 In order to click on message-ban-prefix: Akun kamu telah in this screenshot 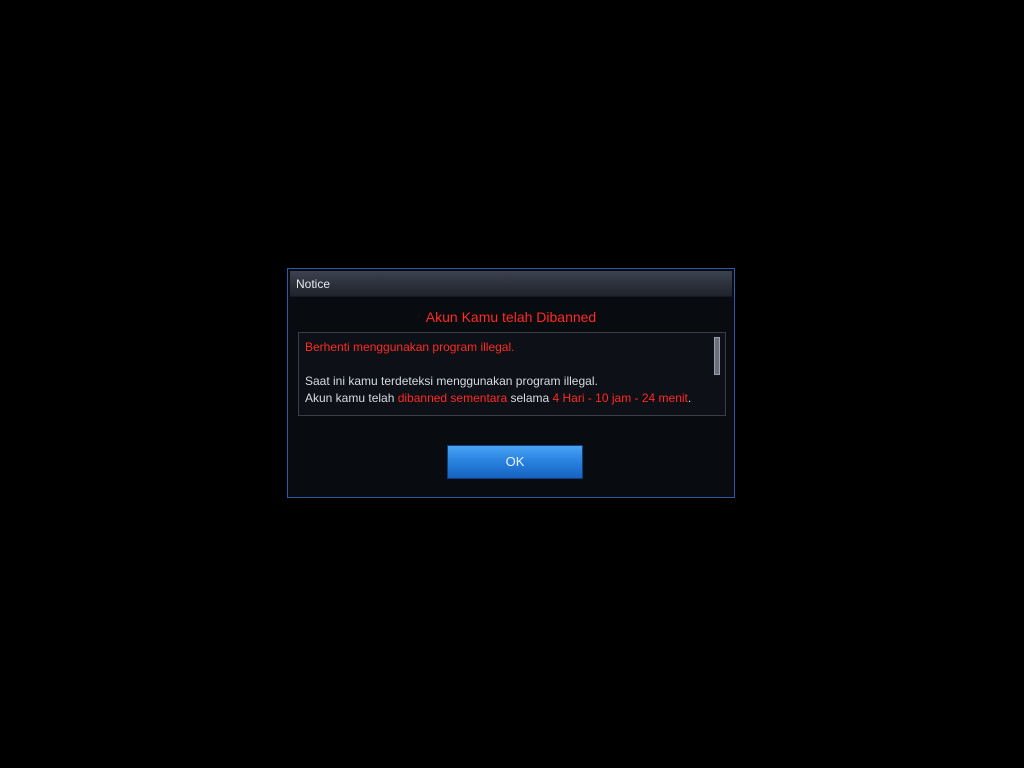, I will do `click(351, 398)`.